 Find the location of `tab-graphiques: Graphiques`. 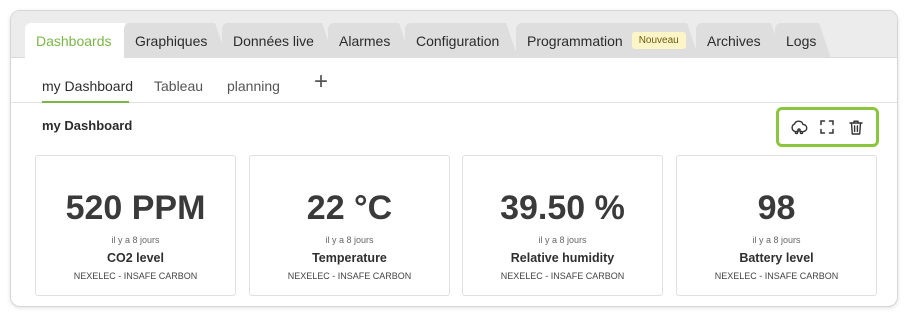

tab-graphiques: Graphiques is located at coordinates (175, 40).